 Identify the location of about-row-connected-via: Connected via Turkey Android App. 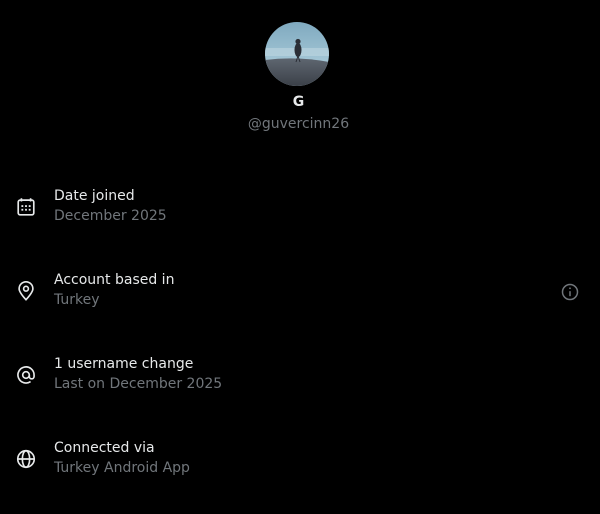
(300, 464).